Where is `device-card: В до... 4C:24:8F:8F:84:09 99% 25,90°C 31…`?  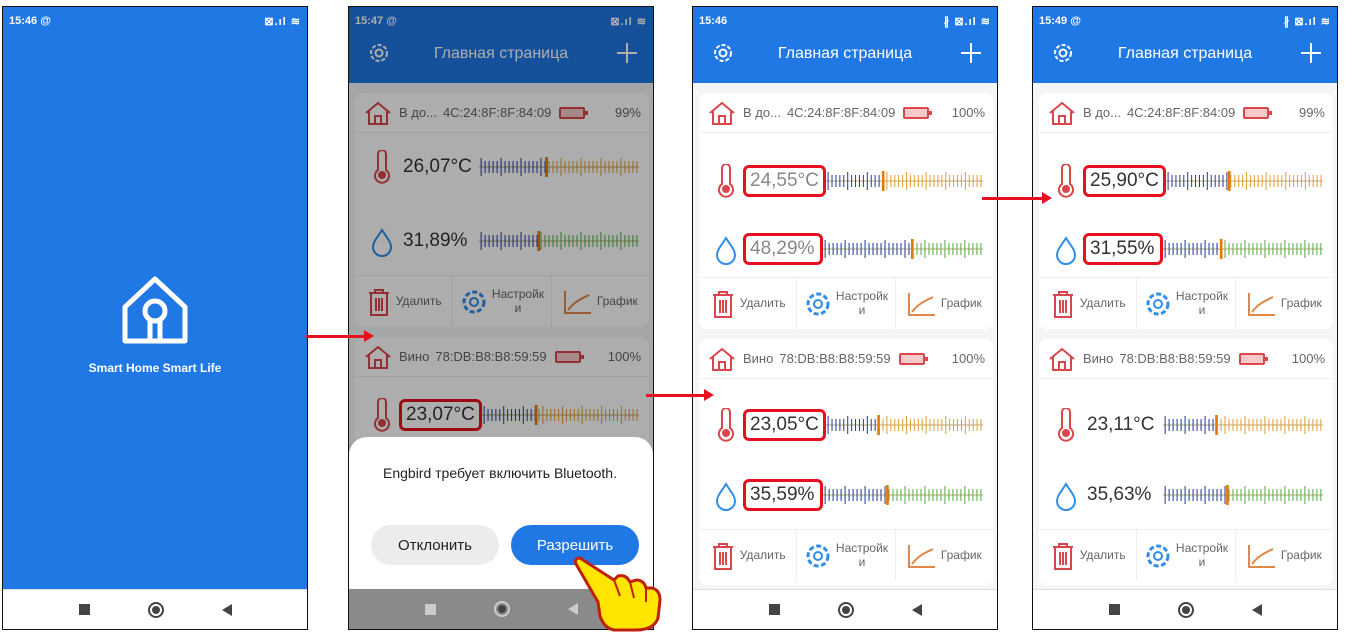 device-card: В до... 4C:24:8F:8F:84:09 99% 25,90°C 31… is located at coordinates (1186, 211).